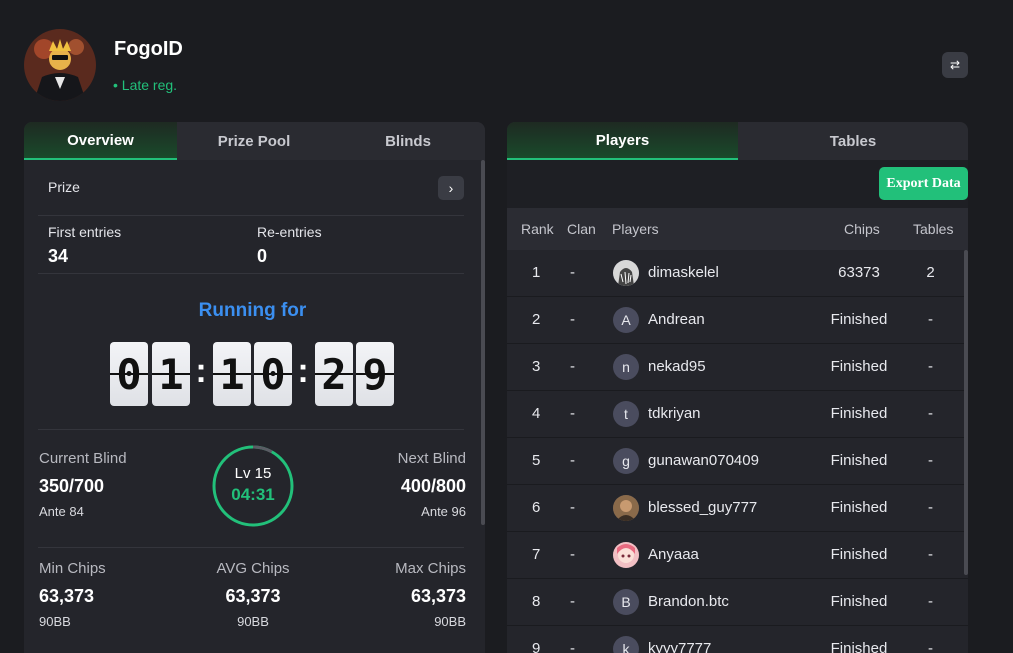 The image size is (1013, 653). Describe the element at coordinates (680, 646) in the screenshot. I see `player-name: kyyy7777` at that location.